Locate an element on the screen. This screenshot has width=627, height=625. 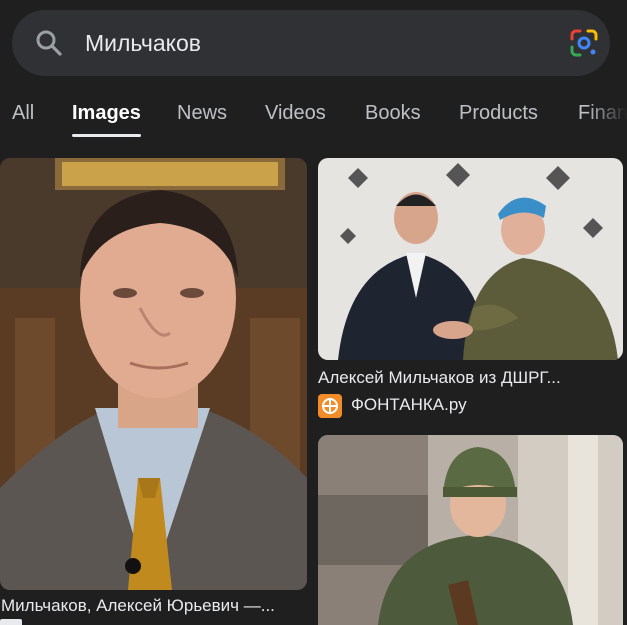
search-icon is located at coordinates (49, 43).